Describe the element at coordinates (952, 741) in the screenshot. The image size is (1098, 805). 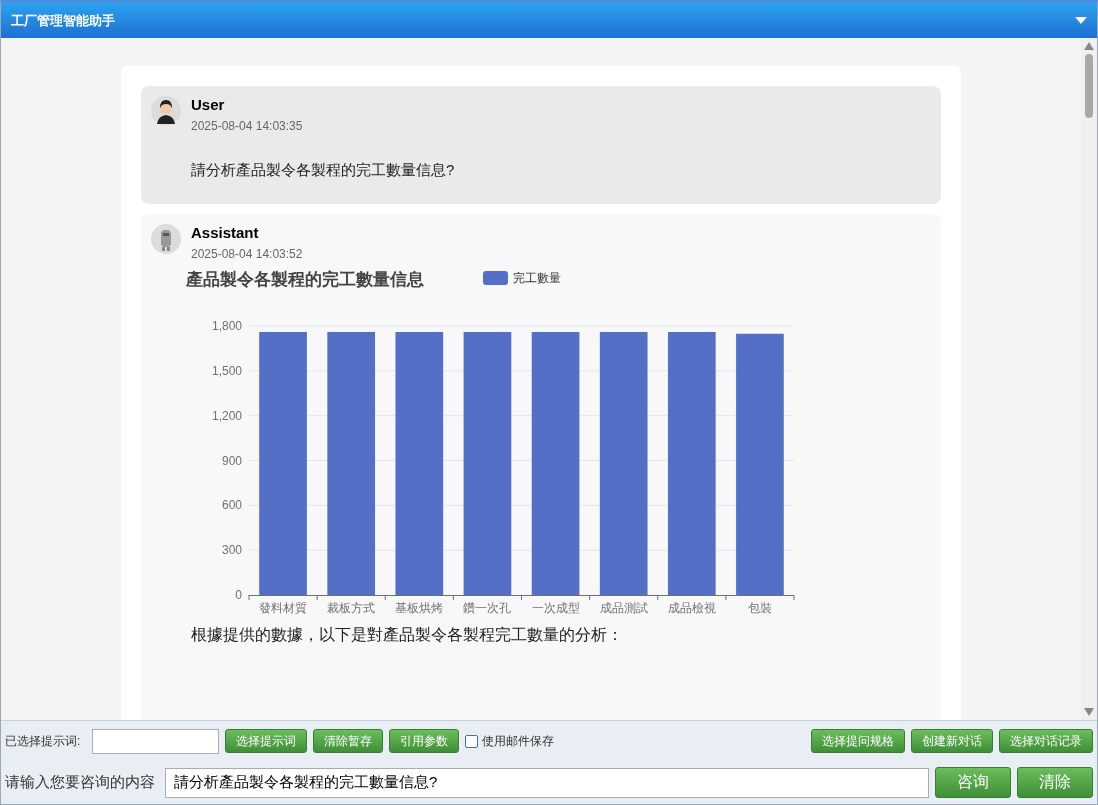
I see `toolbar-button: 创建新对话` at that location.